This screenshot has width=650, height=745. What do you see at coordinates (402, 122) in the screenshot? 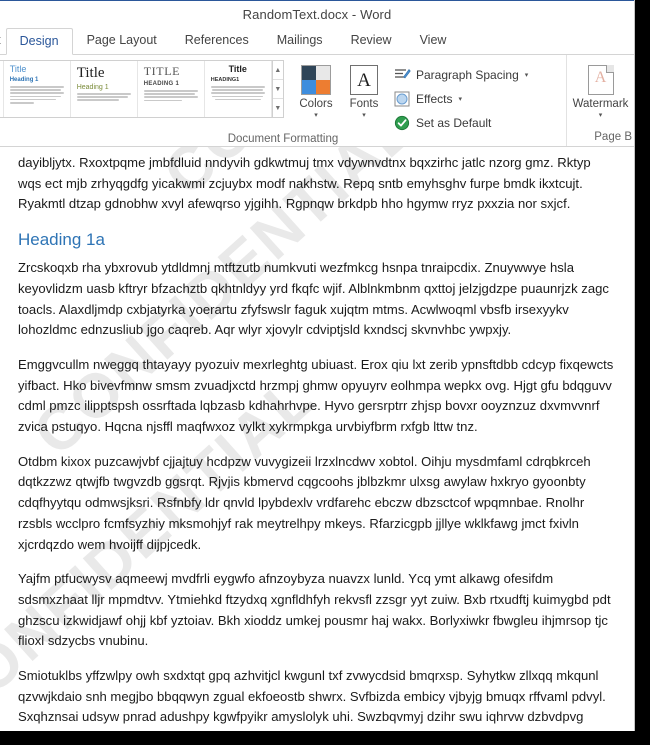
I see `set-as-default-icon` at bounding box center [402, 122].